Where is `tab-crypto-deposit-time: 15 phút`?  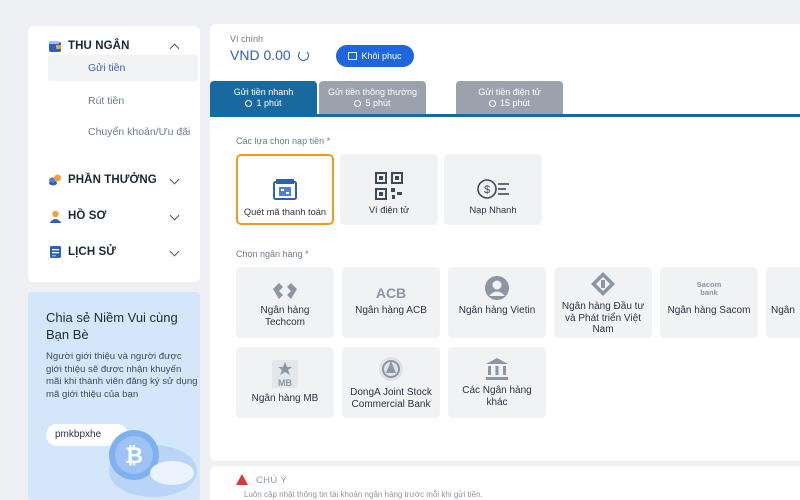 tab-crypto-deposit-time: 15 phút is located at coordinates (515, 103).